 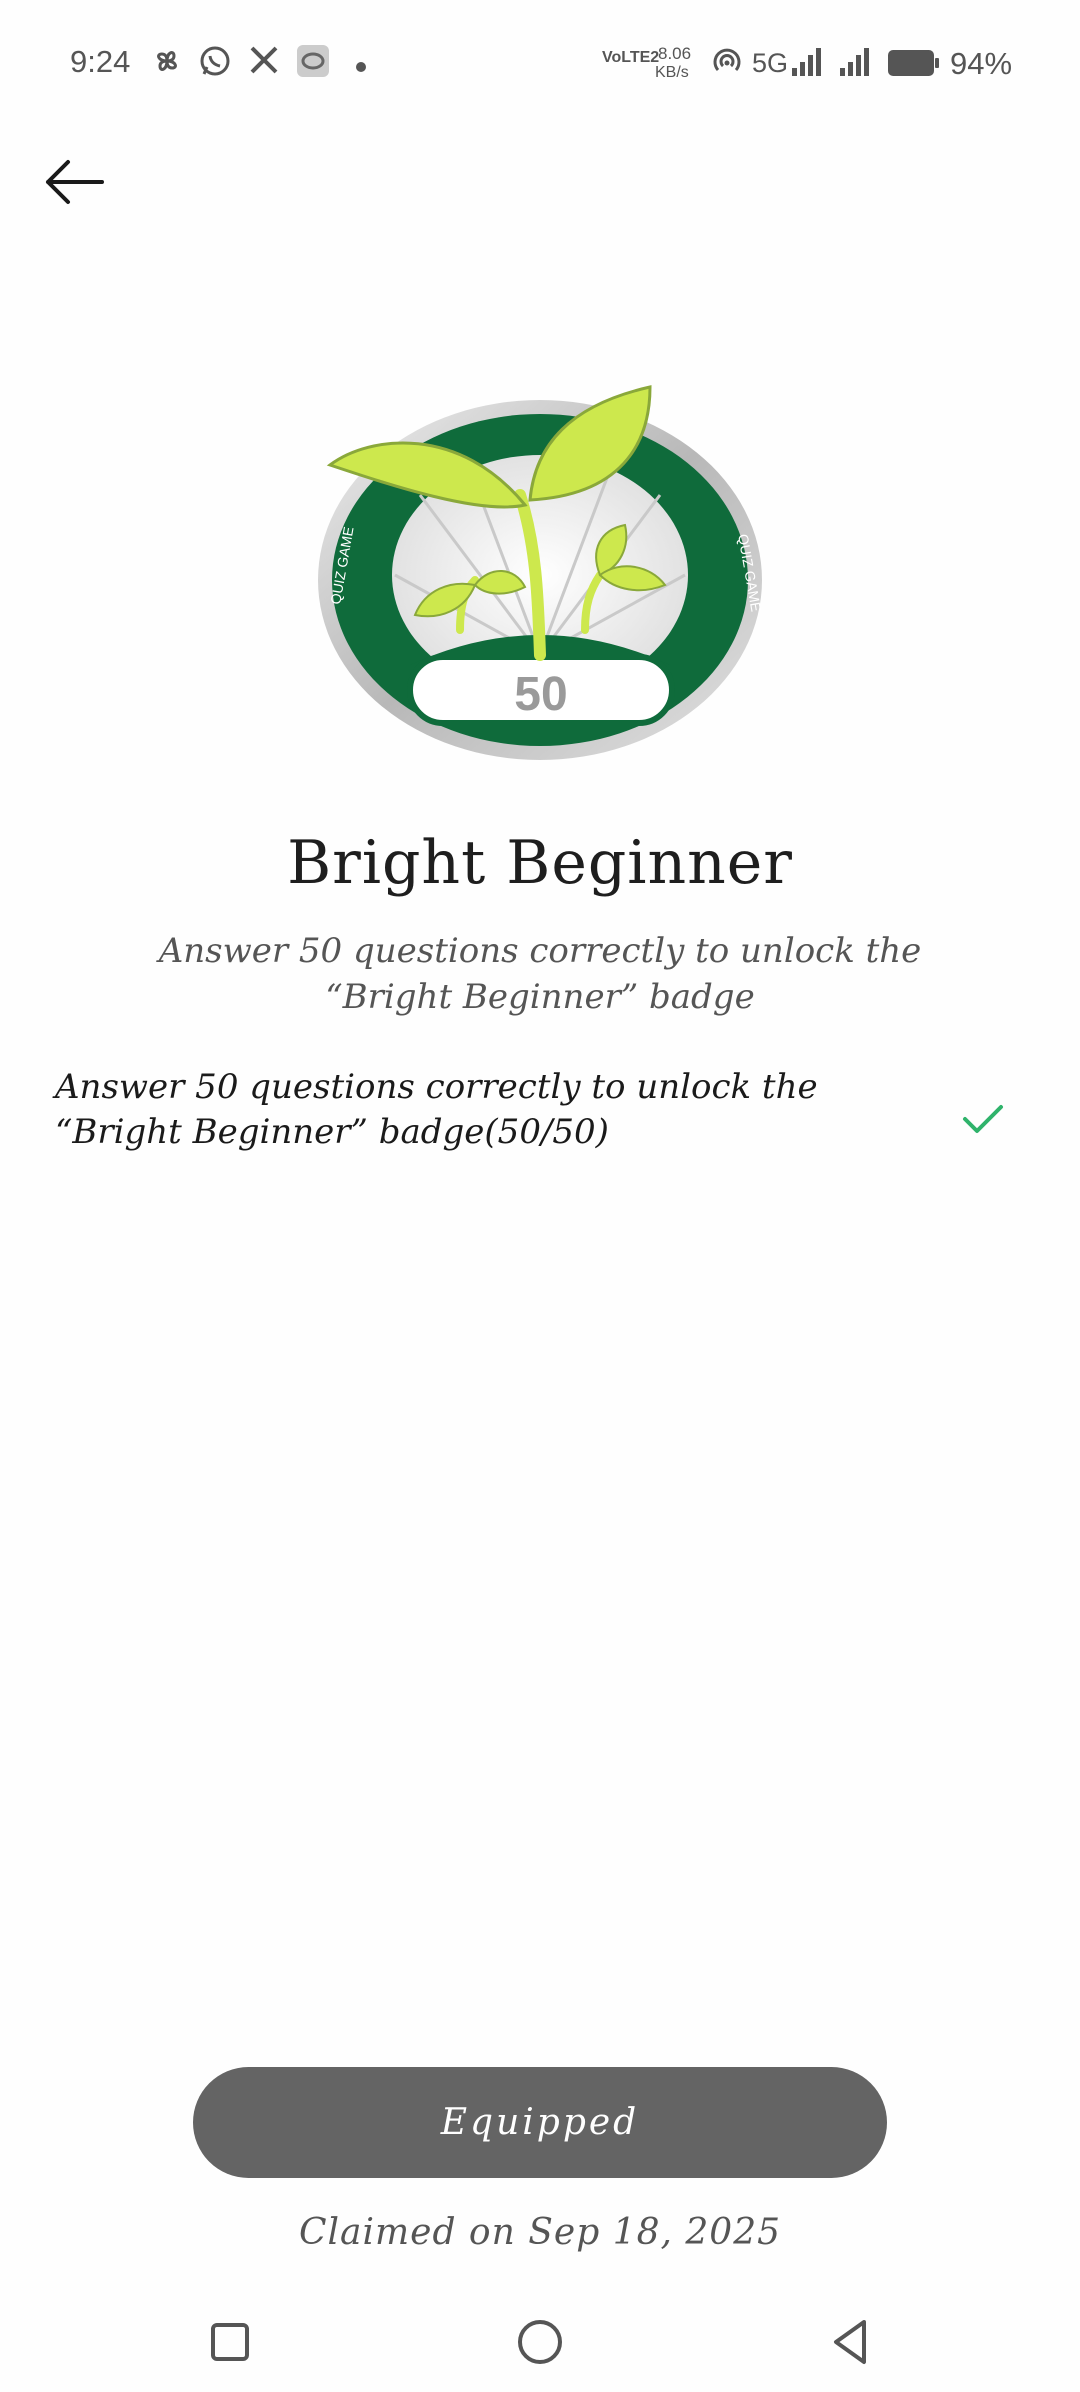 I want to click on badge-image: 50 QUIZ GAME QUIZ GAME, so click(x=540, y=570).